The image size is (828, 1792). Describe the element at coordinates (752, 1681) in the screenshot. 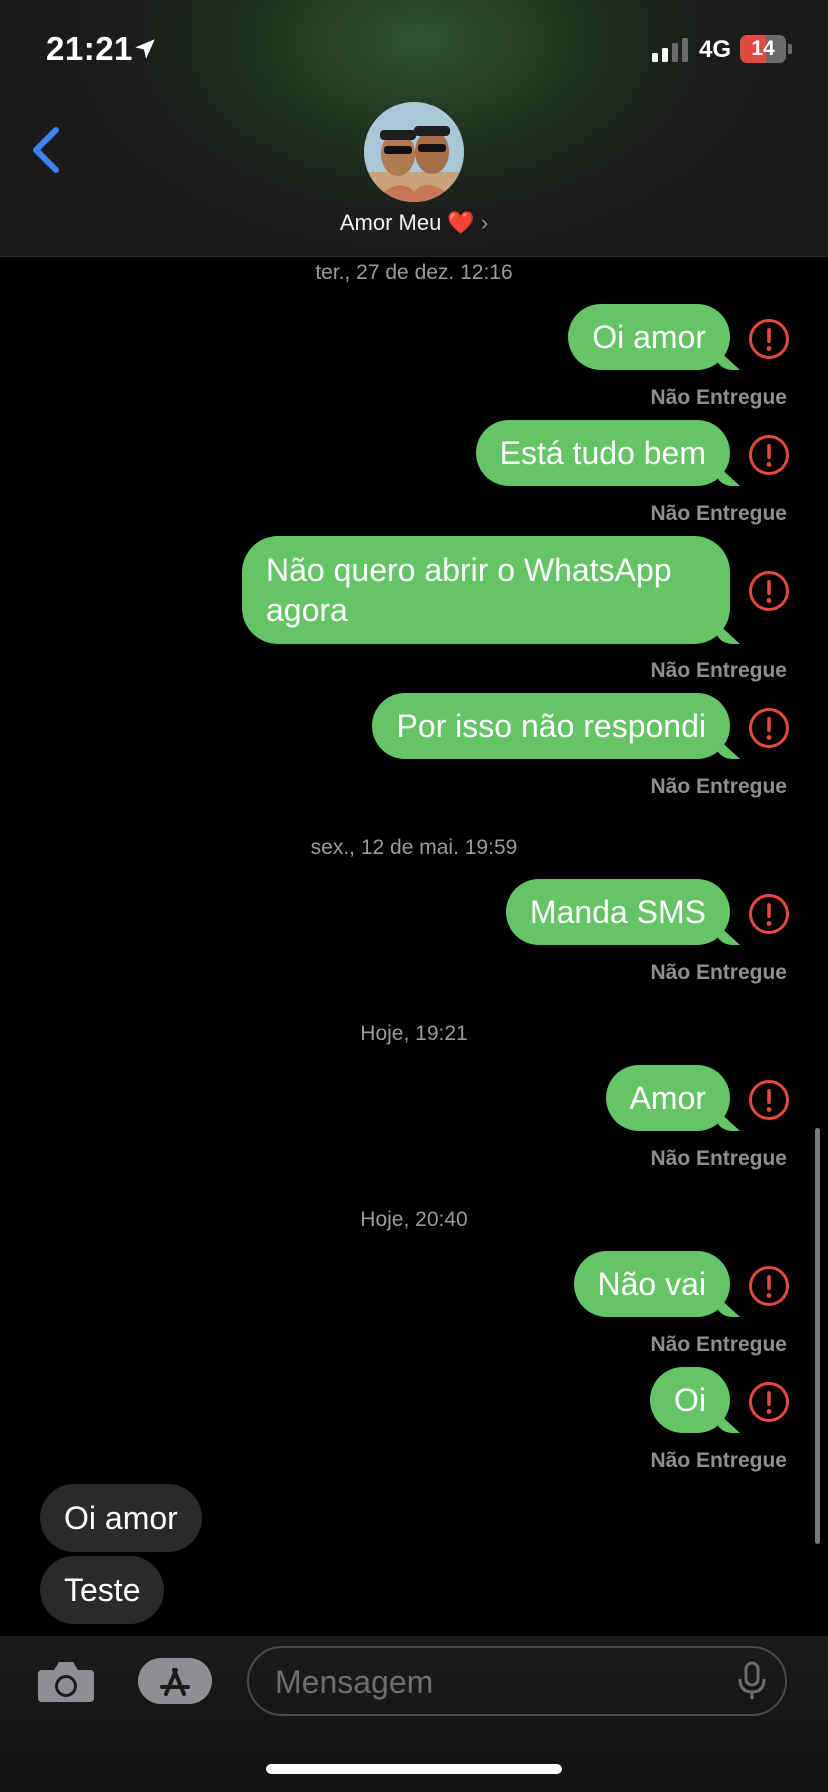

I see `microphone-icon` at that location.